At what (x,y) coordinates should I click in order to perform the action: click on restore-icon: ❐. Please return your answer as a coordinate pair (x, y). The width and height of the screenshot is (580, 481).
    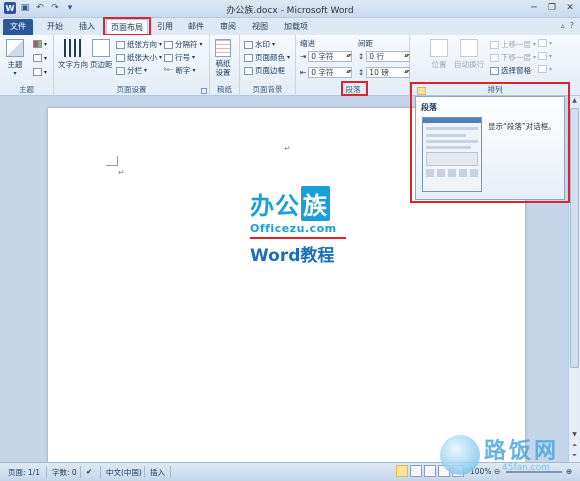
    Looking at the image, I should click on (552, 8).